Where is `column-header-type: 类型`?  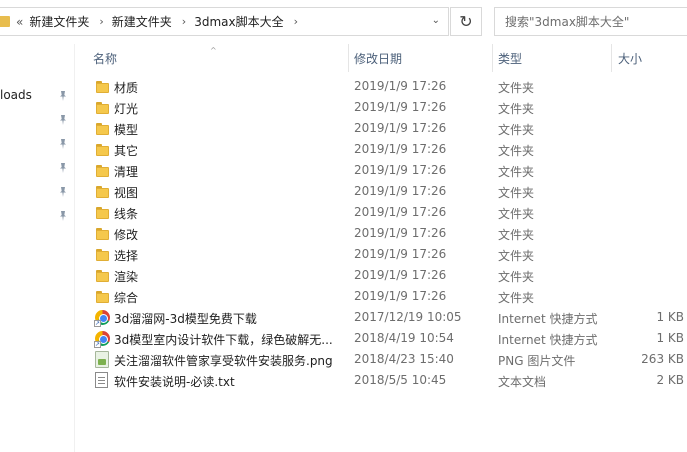 column-header-type: 类型 is located at coordinates (510, 58).